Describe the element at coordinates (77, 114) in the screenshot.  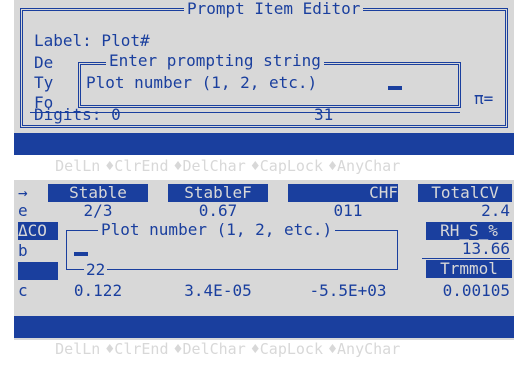
I see `digits-label: Digits: 0` at that location.